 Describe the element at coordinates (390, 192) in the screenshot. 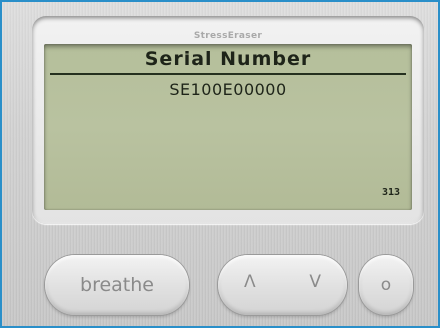

I see `screen-code: 313` at that location.